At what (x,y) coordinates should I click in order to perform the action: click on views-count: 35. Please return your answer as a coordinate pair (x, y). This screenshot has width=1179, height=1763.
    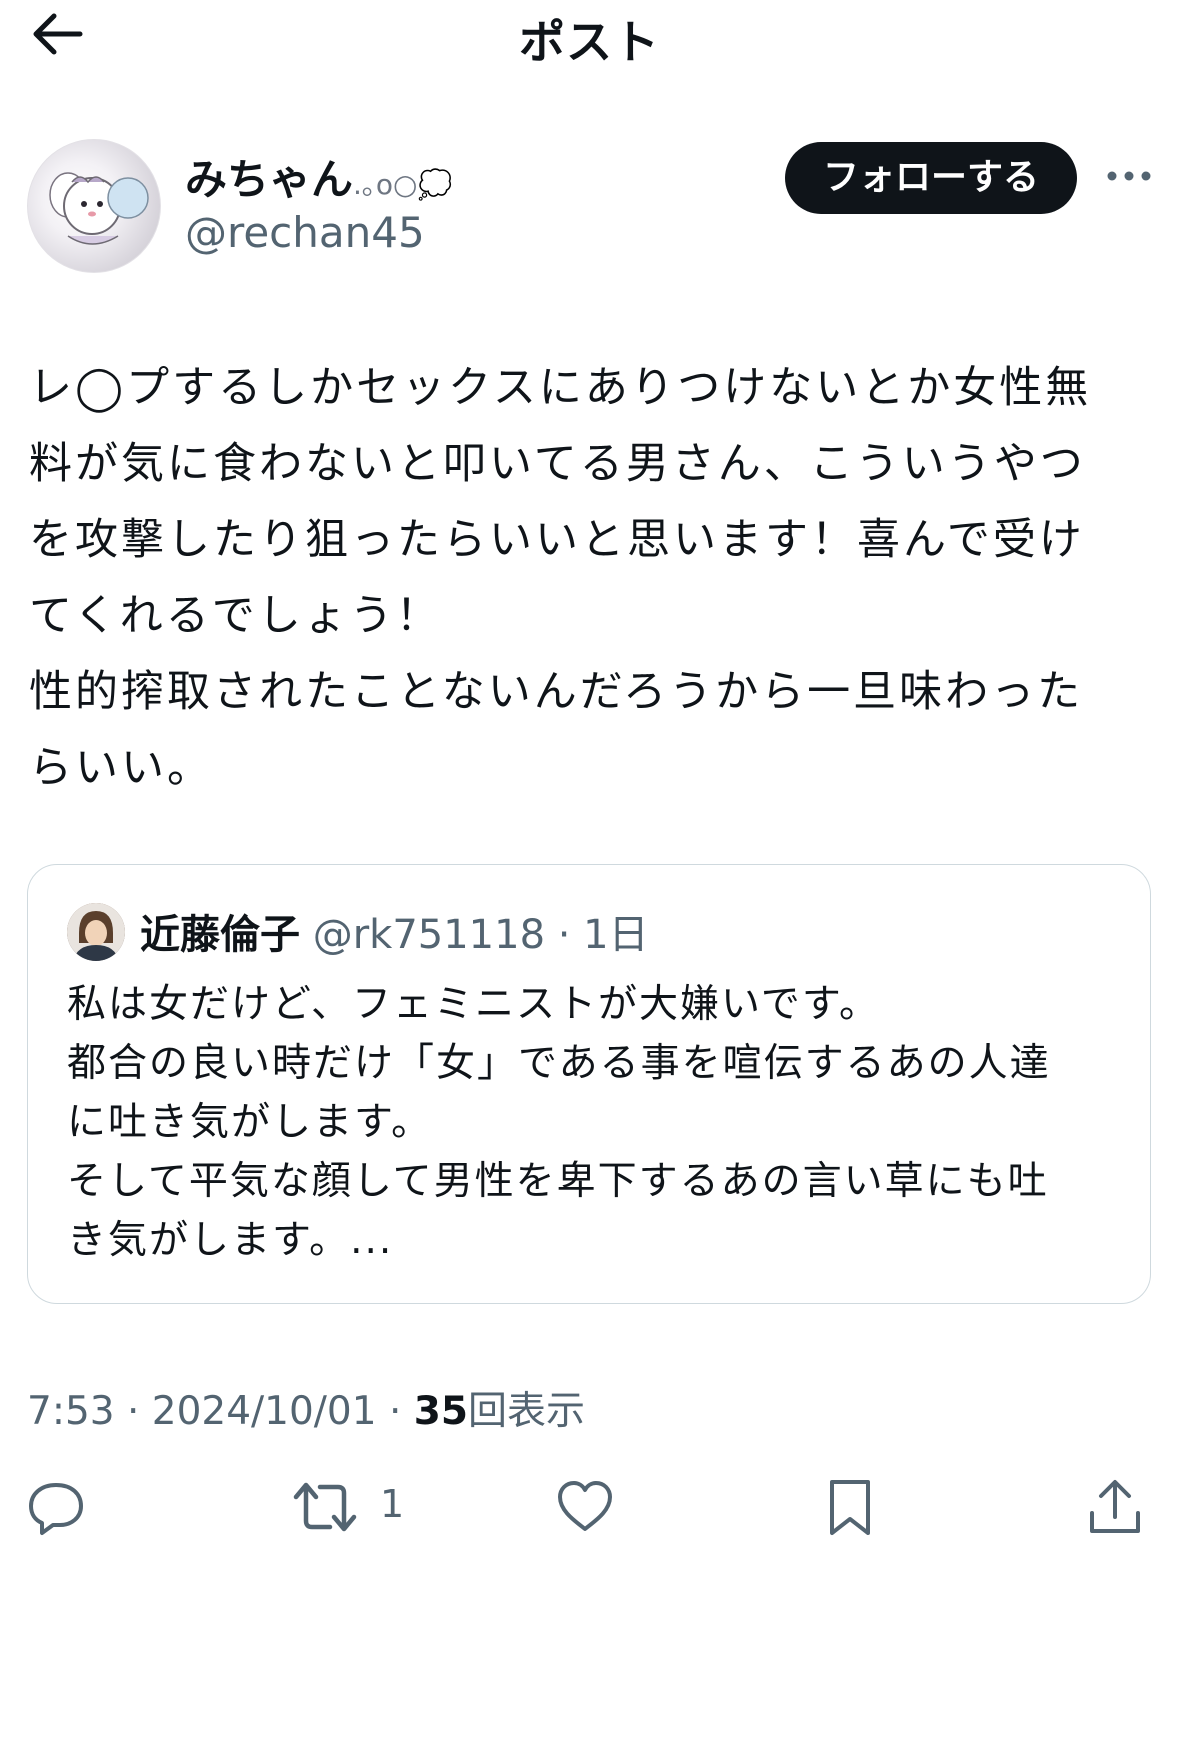
    Looking at the image, I should click on (441, 1411).